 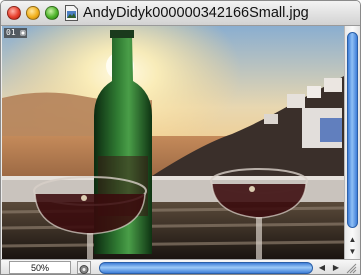 I want to click on navigator-button, so click(x=84, y=267).